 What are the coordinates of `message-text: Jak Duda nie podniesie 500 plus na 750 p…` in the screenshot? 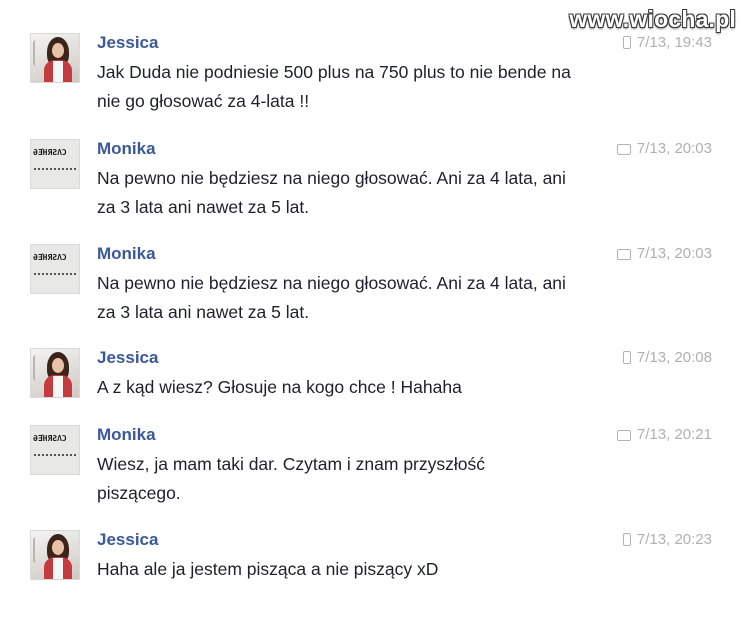 It's located at (334, 86).